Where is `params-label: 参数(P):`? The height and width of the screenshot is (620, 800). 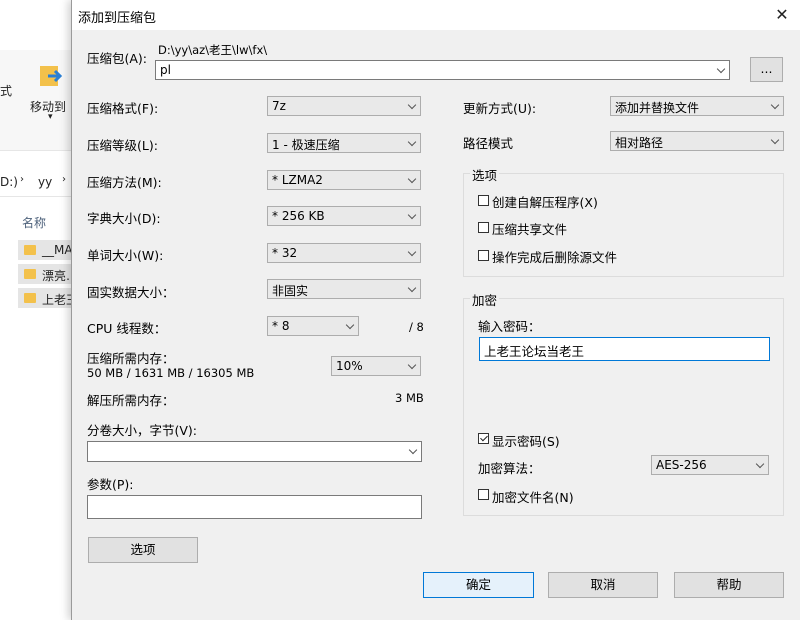 params-label: 参数(P): is located at coordinates (110, 484).